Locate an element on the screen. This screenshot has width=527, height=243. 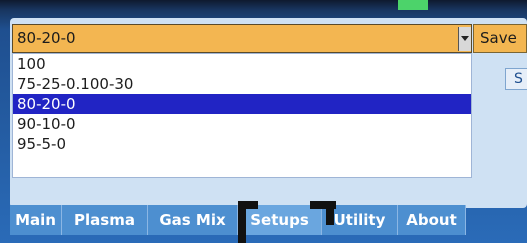
save-button: Save is located at coordinates (500, 38).